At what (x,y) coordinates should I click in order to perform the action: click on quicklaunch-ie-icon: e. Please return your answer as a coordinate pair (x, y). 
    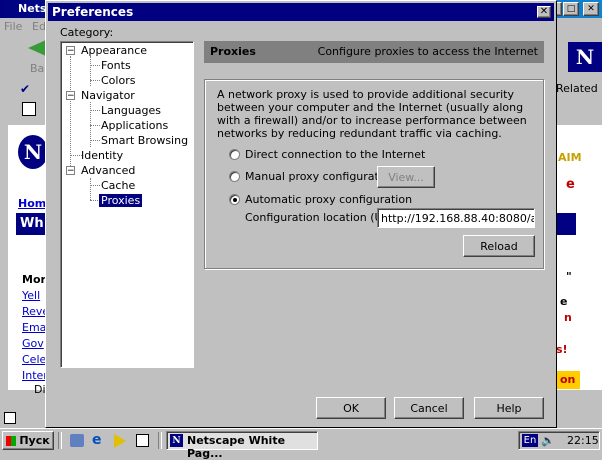
    Looking at the image, I should click on (99, 440).